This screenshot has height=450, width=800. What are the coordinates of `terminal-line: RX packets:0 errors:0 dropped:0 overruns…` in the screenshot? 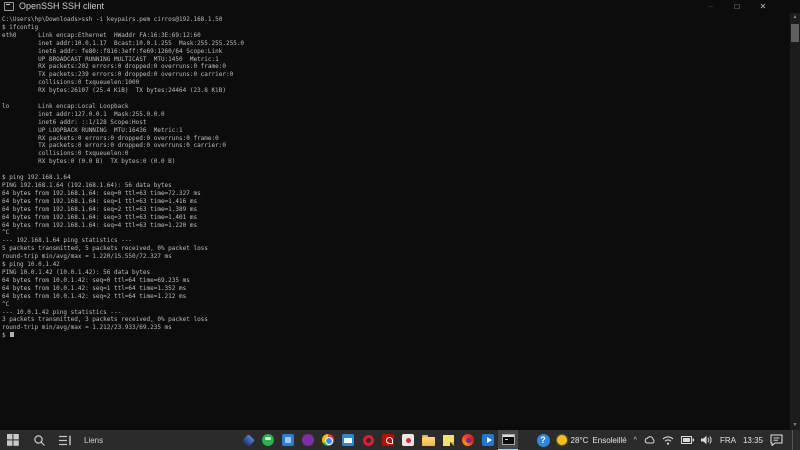 It's located at (110, 138).